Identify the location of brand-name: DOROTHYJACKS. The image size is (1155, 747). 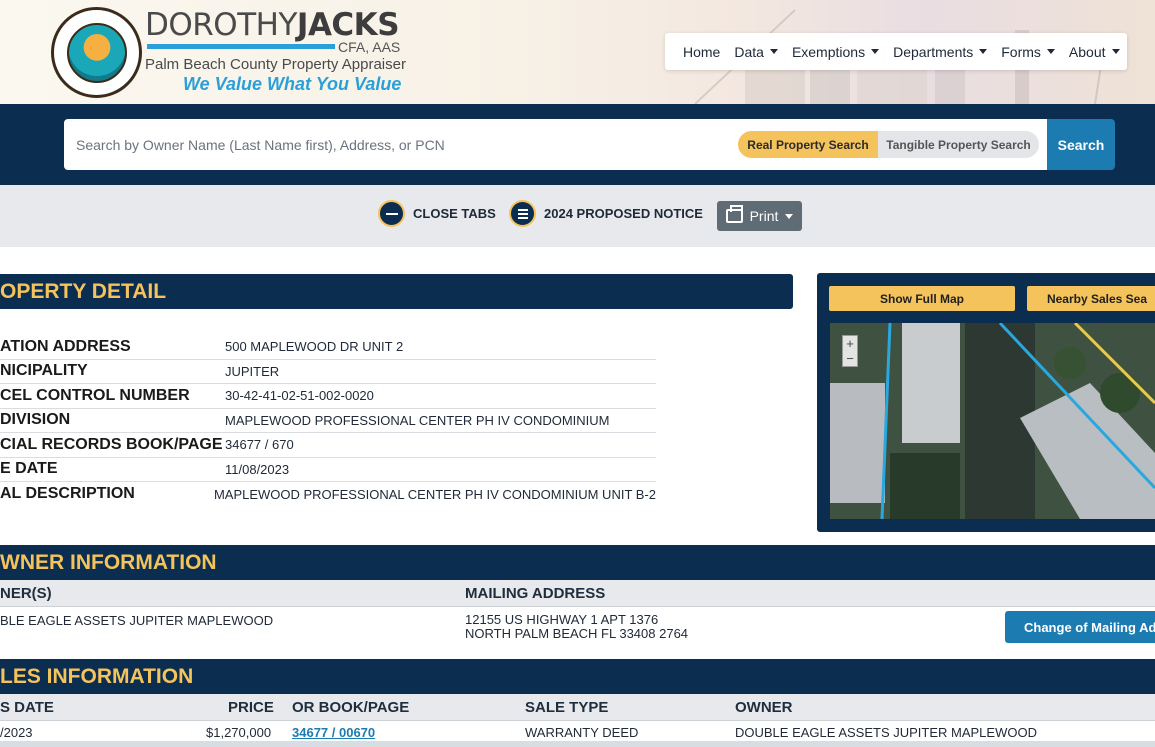
(272, 25).